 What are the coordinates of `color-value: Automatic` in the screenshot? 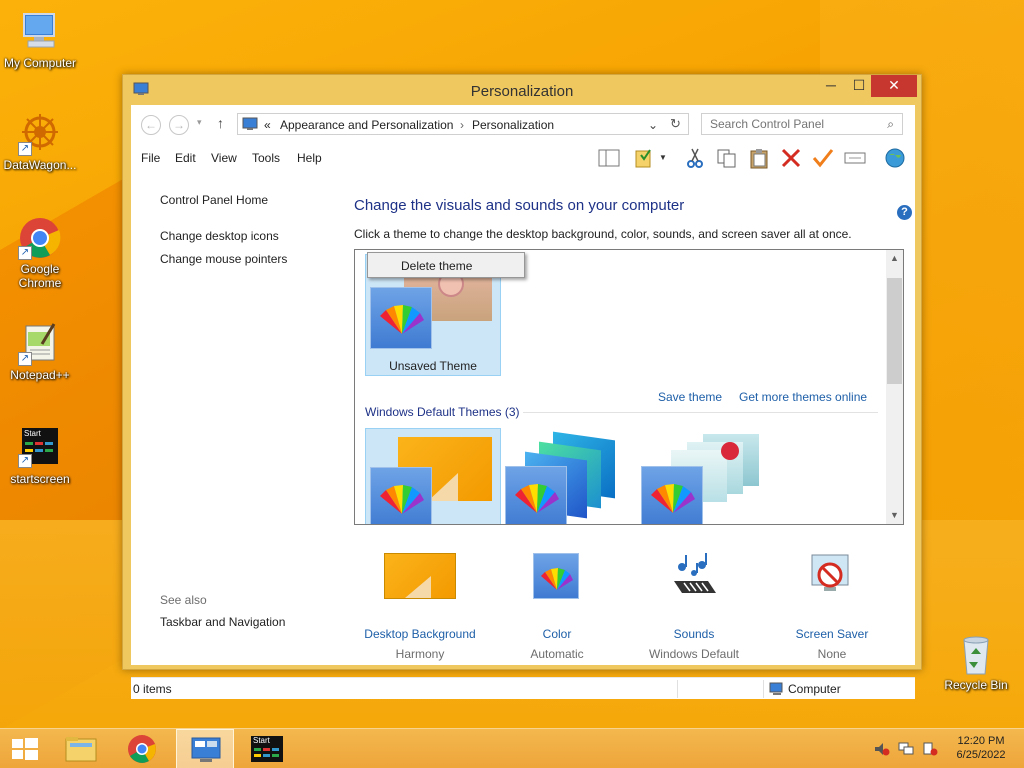 It's located at (557, 654).